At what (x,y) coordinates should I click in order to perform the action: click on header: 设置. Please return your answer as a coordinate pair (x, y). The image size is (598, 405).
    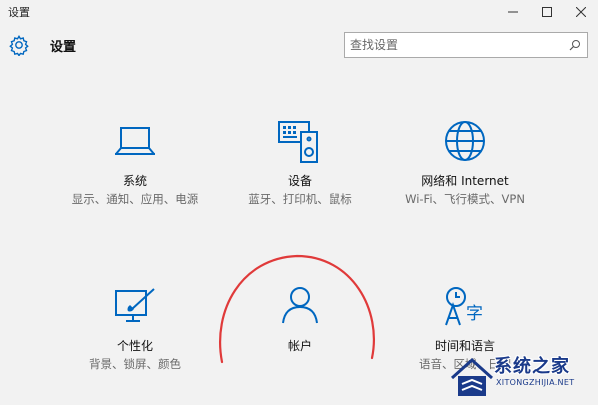
    Looking at the image, I should click on (299, 45).